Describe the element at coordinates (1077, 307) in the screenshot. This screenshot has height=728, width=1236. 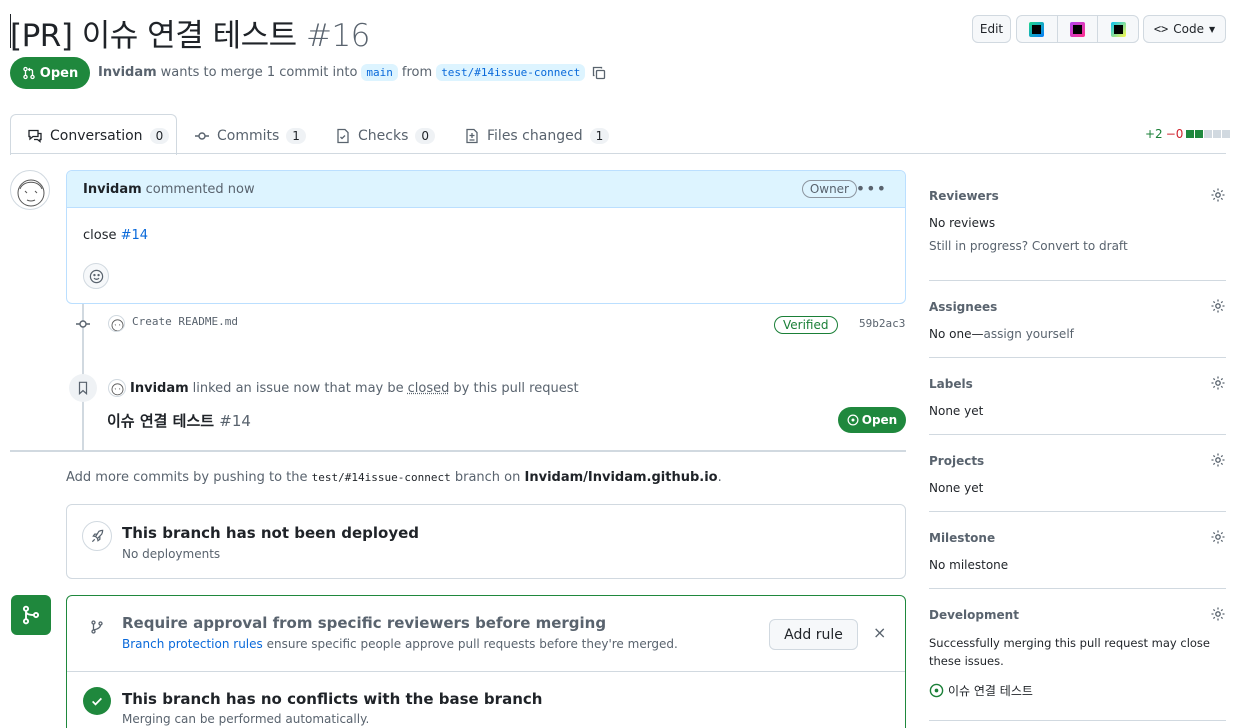
I see `sidebar-heading: Assignees` at that location.